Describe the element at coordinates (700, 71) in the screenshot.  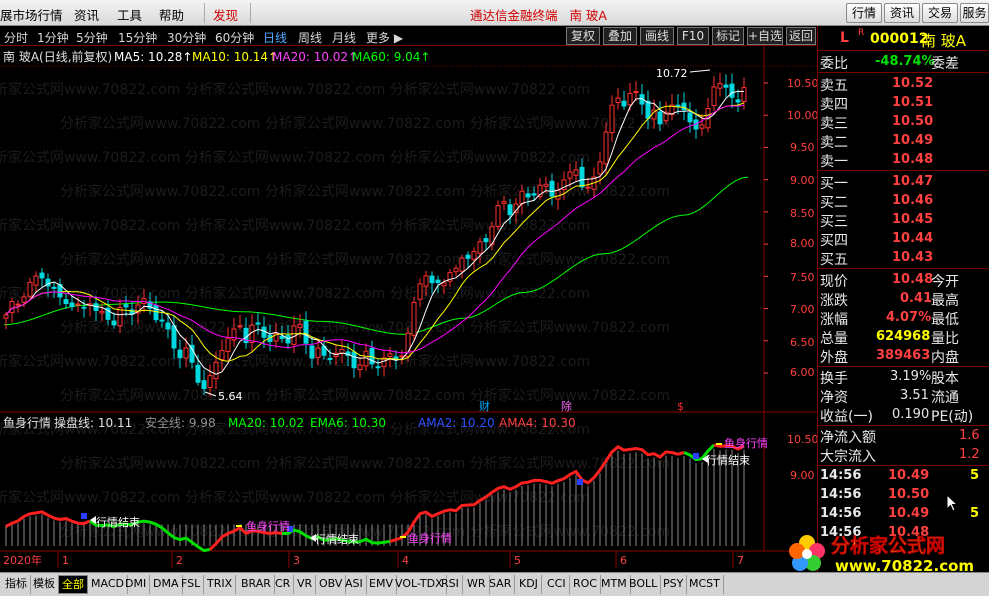
I see `high-pointer` at that location.